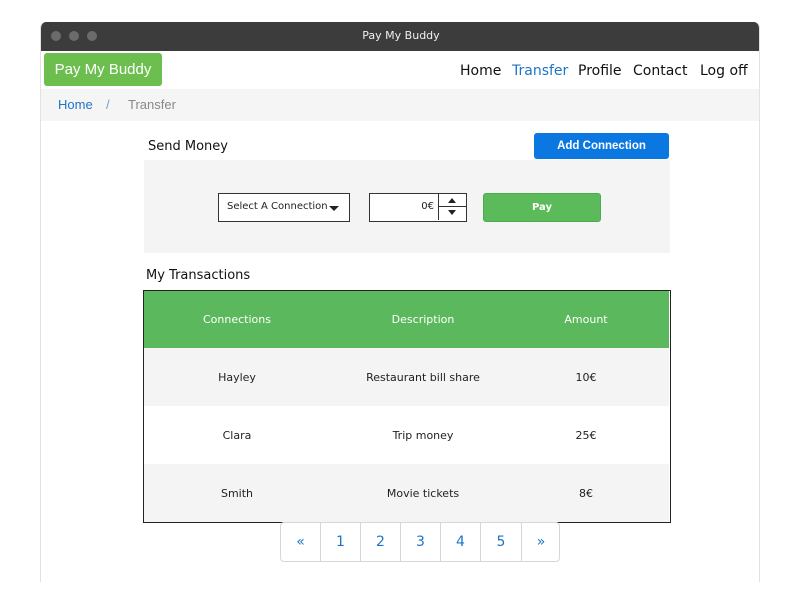 The image size is (800, 600). I want to click on cell-description: Movie tickets, so click(423, 493).